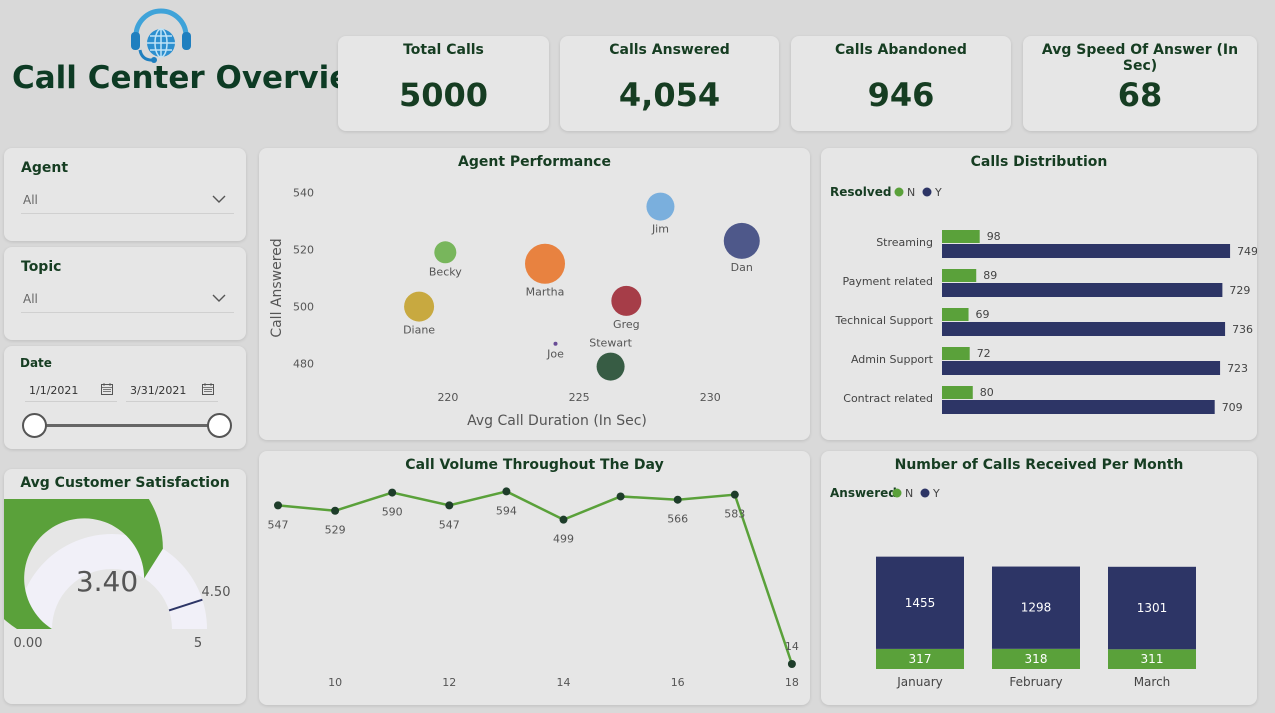  What do you see at coordinates (335, 682) in the screenshot?
I see `x-tick-label: 10` at bounding box center [335, 682].